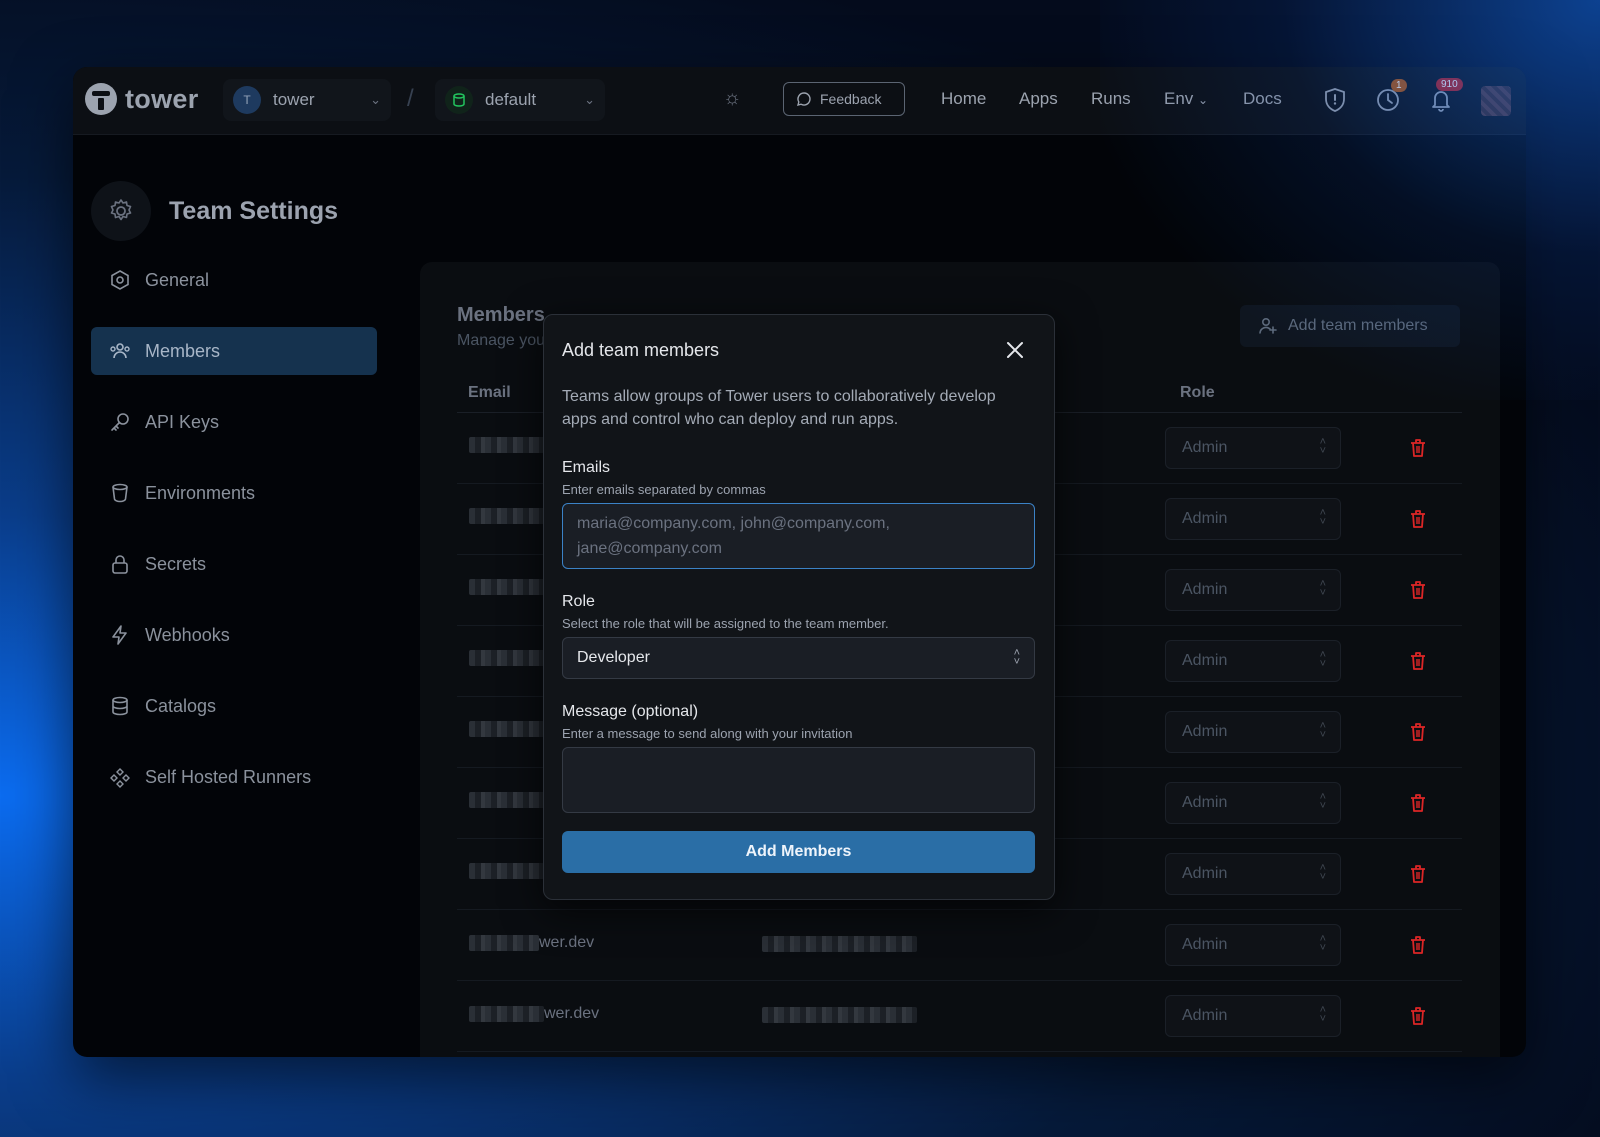  Describe the element at coordinates (101, 99) in the screenshot. I see `tower-logo-icon` at that location.